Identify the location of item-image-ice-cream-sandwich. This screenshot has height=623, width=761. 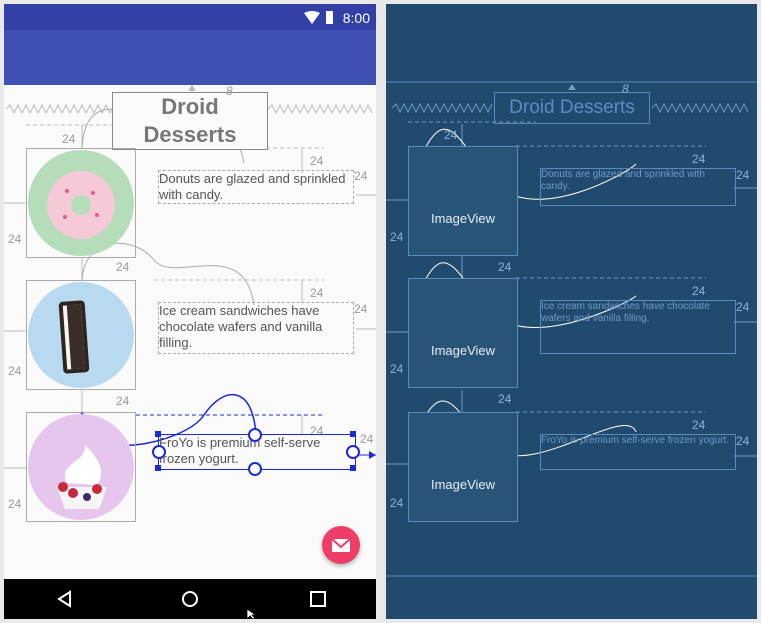
(81, 335).